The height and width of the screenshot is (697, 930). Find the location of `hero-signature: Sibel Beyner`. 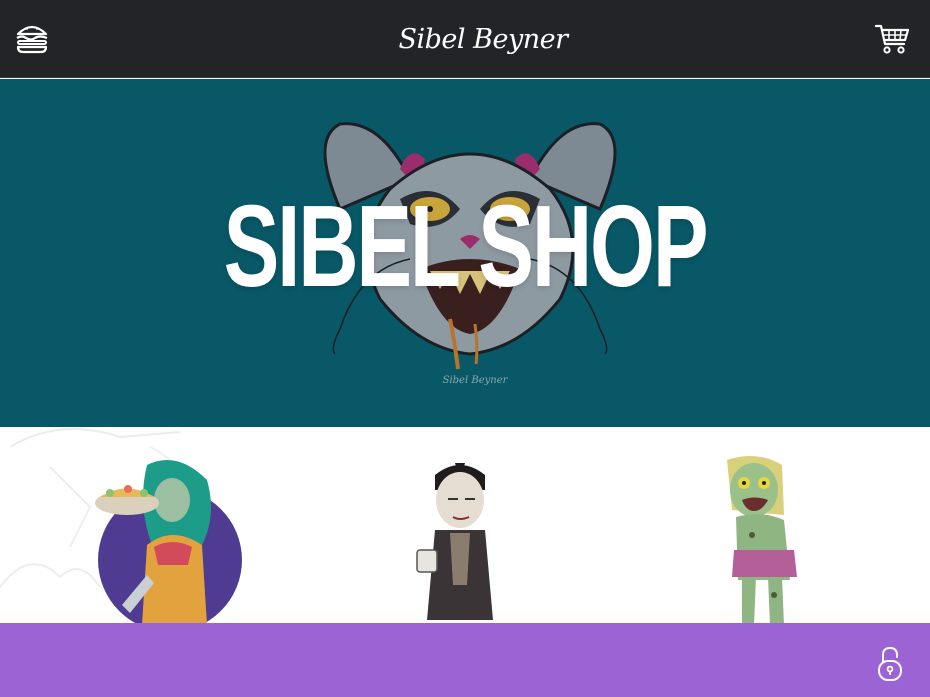

hero-signature: Sibel Beyner is located at coordinates (475, 380).